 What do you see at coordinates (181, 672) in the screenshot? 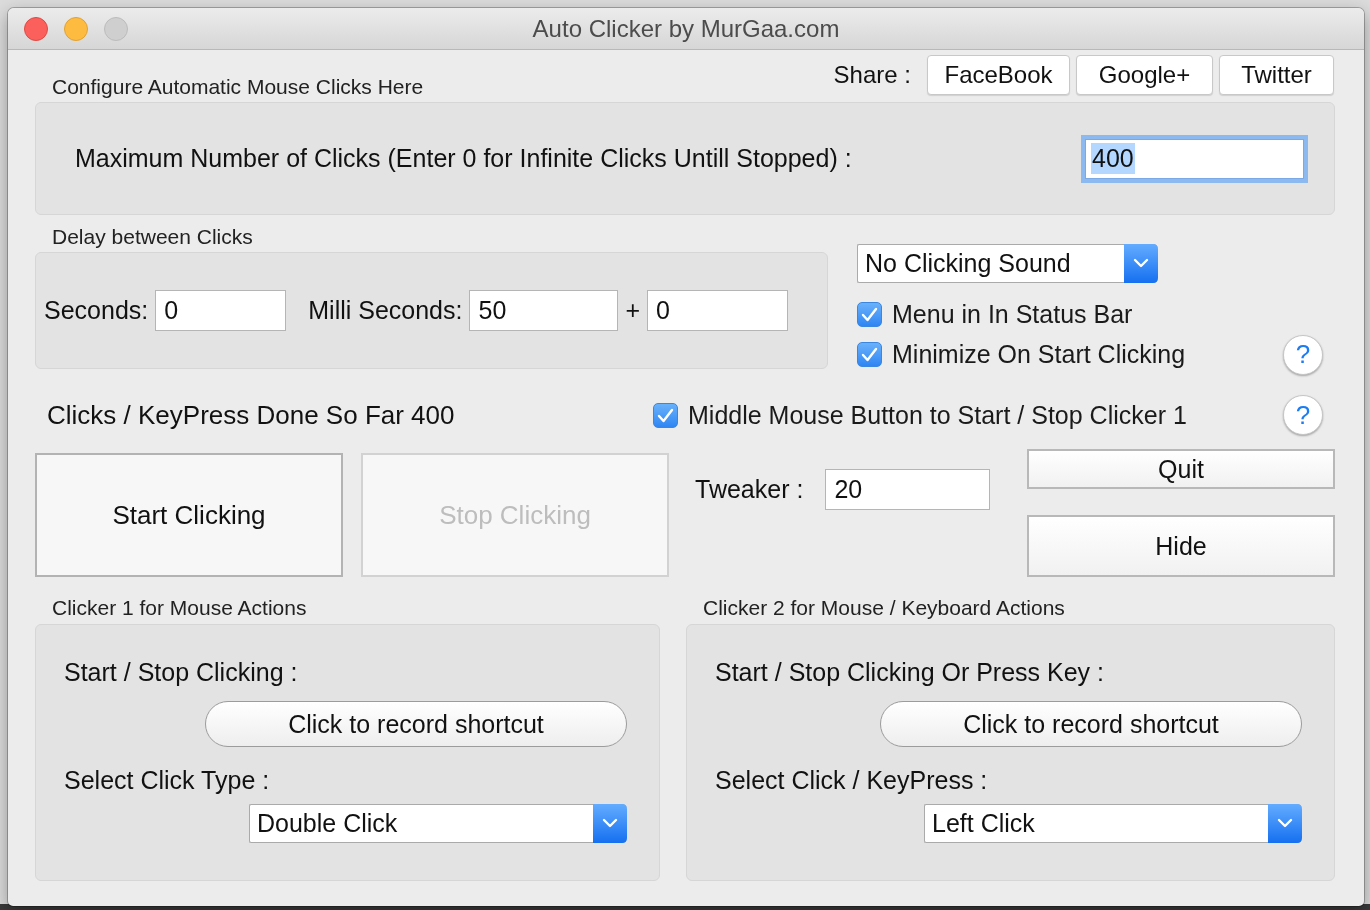
I see `field-label: Start / Stop Clicking :` at bounding box center [181, 672].